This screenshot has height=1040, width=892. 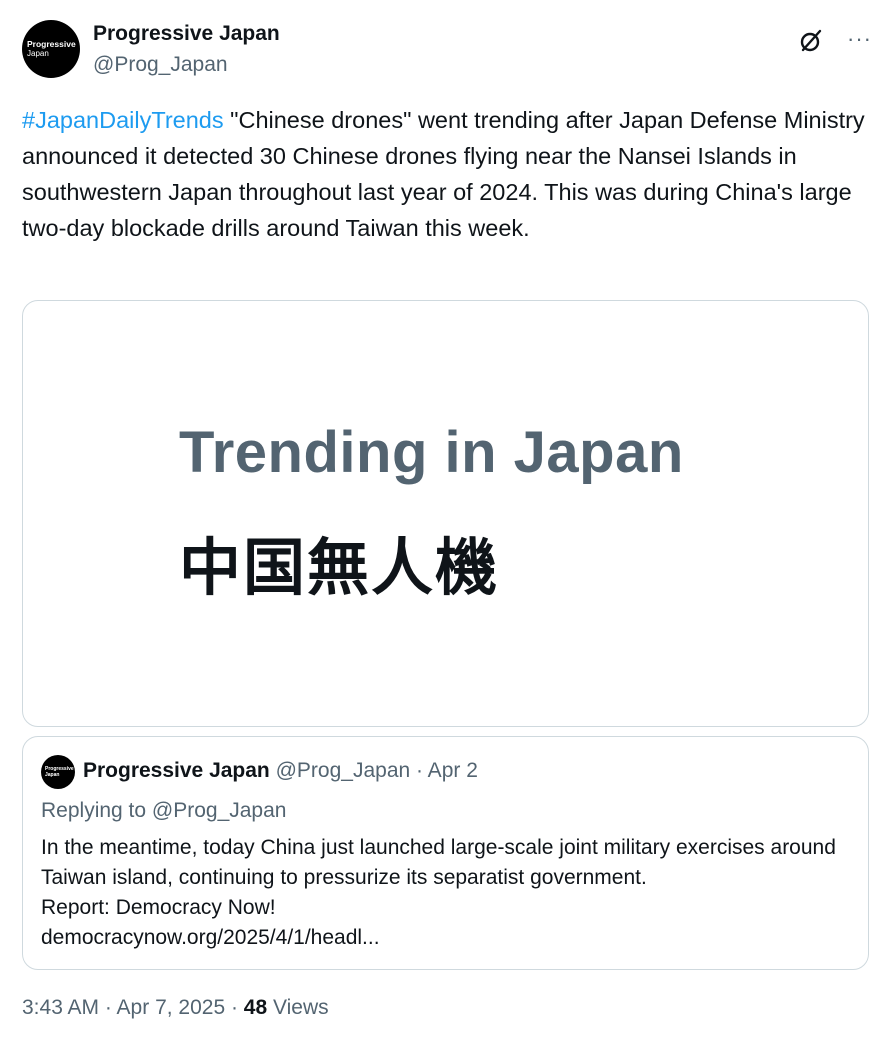 I want to click on grok-icon, so click(x=811, y=41).